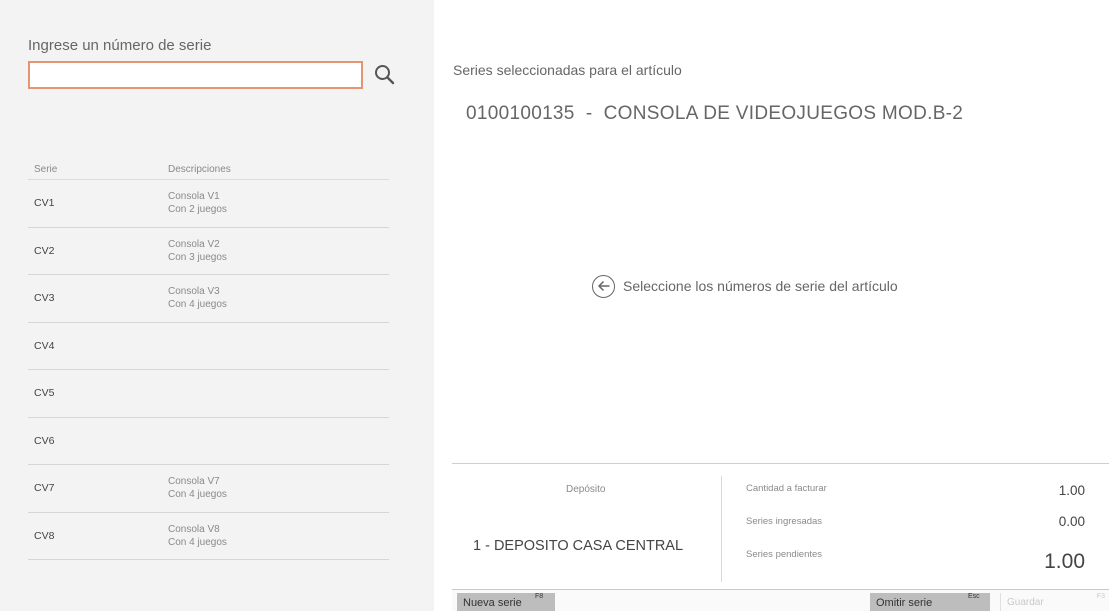  Describe the element at coordinates (208, 441) in the screenshot. I see `series-row: CV6` at that location.